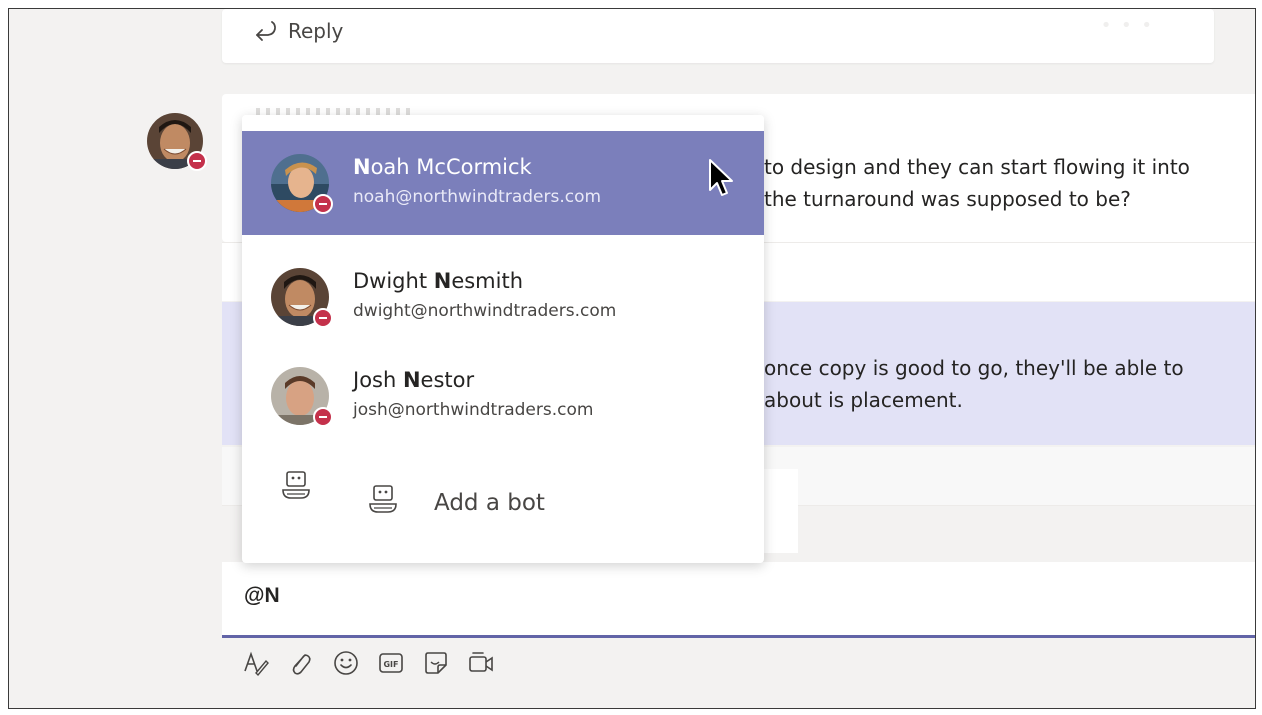 This screenshot has height=715, width=1262. Describe the element at coordinates (503, 123) in the screenshot. I see `popup-top` at that location.